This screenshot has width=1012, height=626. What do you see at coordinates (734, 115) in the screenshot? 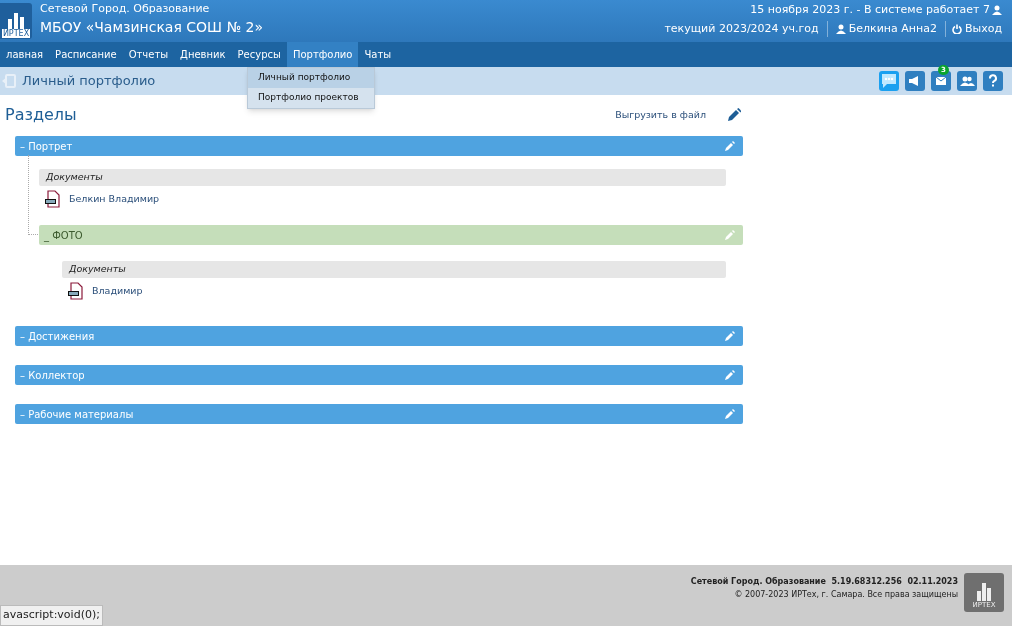
I see `edit-icon` at bounding box center [734, 115].